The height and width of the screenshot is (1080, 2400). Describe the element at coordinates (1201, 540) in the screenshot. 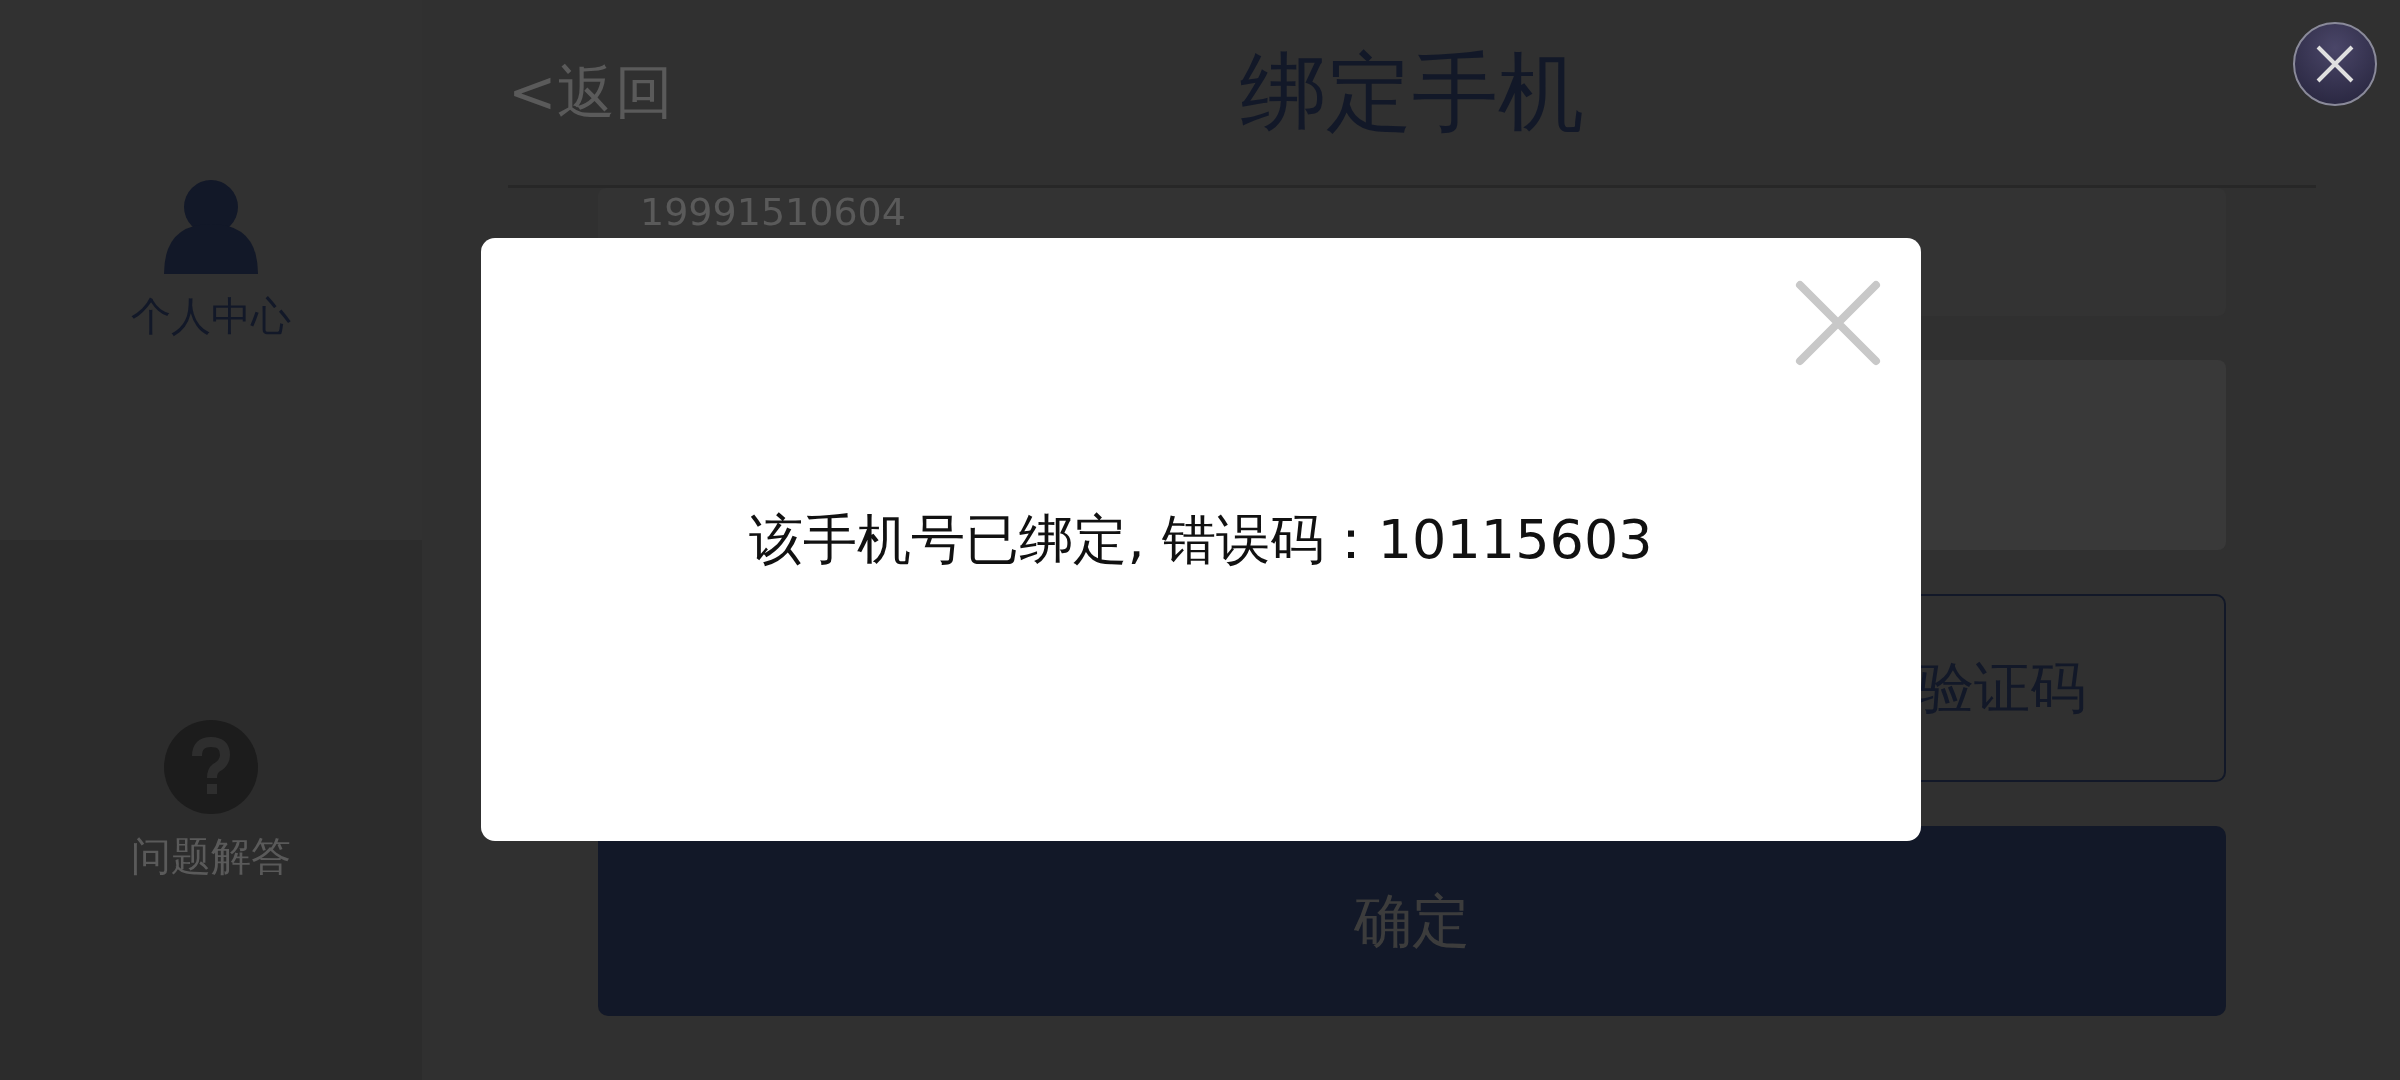

I see `error-message: 该手机号已绑定, 错误码：10115603` at that location.